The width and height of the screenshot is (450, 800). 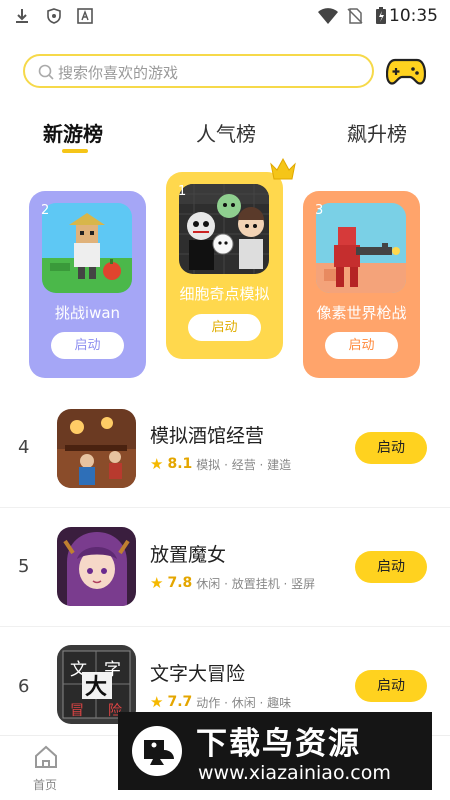 I want to click on rank-number: 4, so click(x=24, y=447).